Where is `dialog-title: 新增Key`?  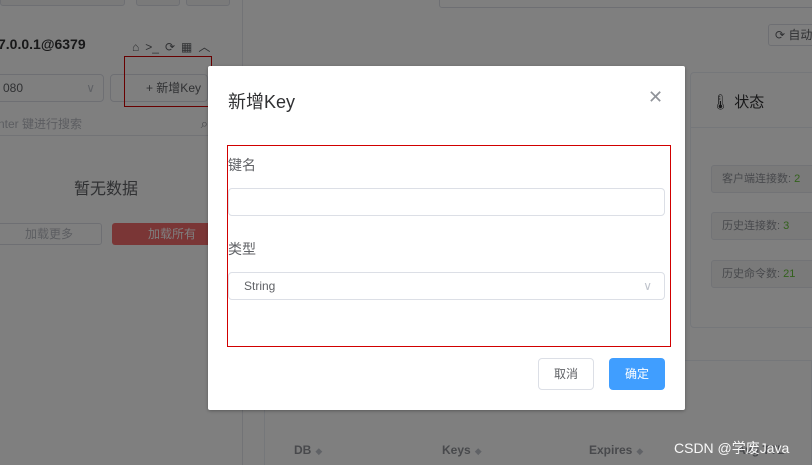
dialog-title: 新增Key is located at coordinates (262, 102).